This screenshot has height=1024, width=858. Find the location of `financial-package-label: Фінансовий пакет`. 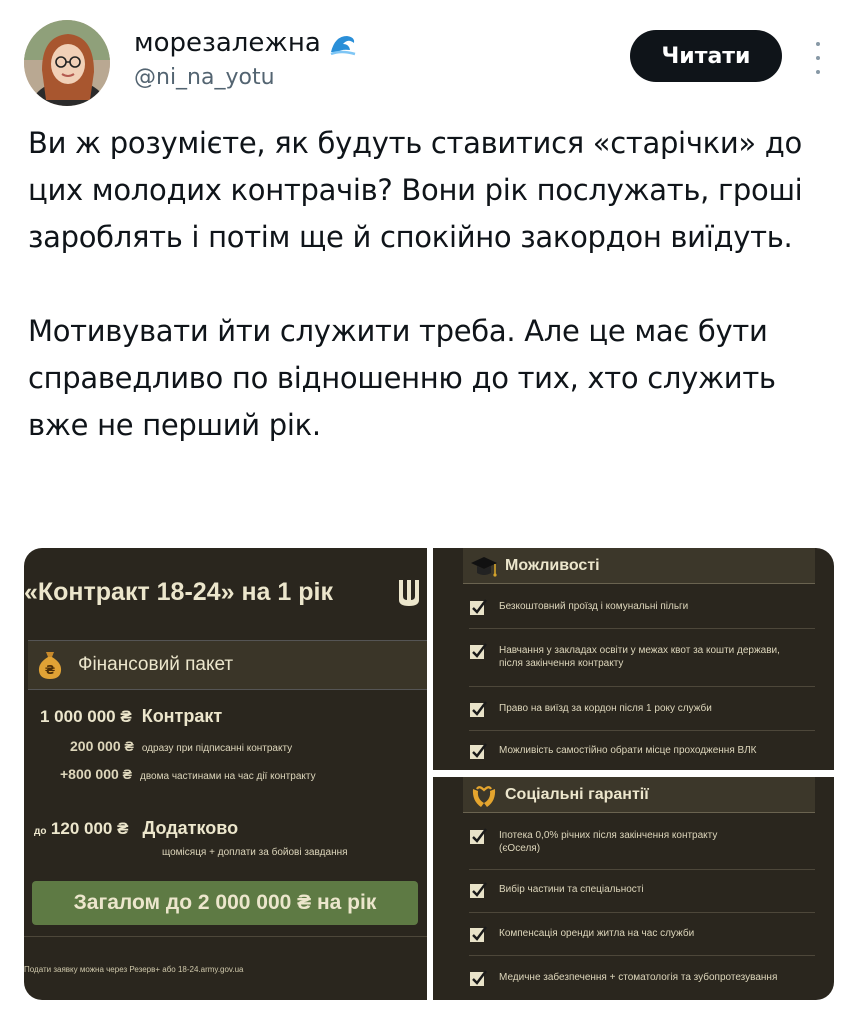

financial-package-label: Фінансовий пакет is located at coordinates (156, 664).